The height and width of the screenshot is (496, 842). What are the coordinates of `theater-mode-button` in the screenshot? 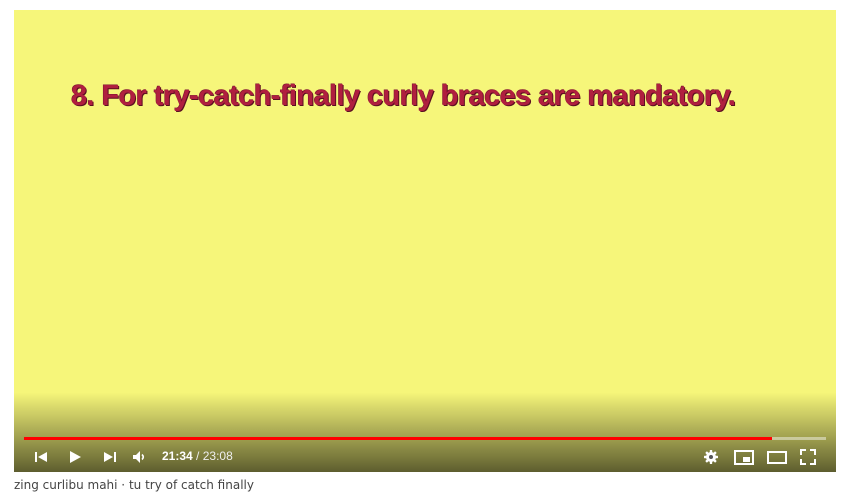 It's located at (777, 457).